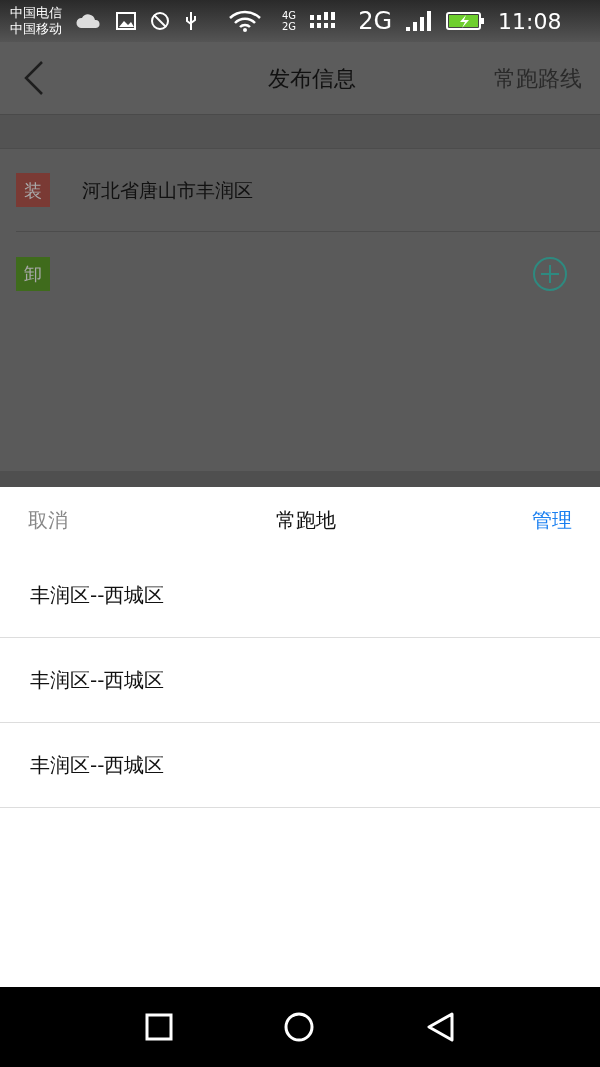 This screenshot has height=1067, width=600. Describe the element at coordinates (191, 21) in the screenshot. I see `usb-icon` at that location.